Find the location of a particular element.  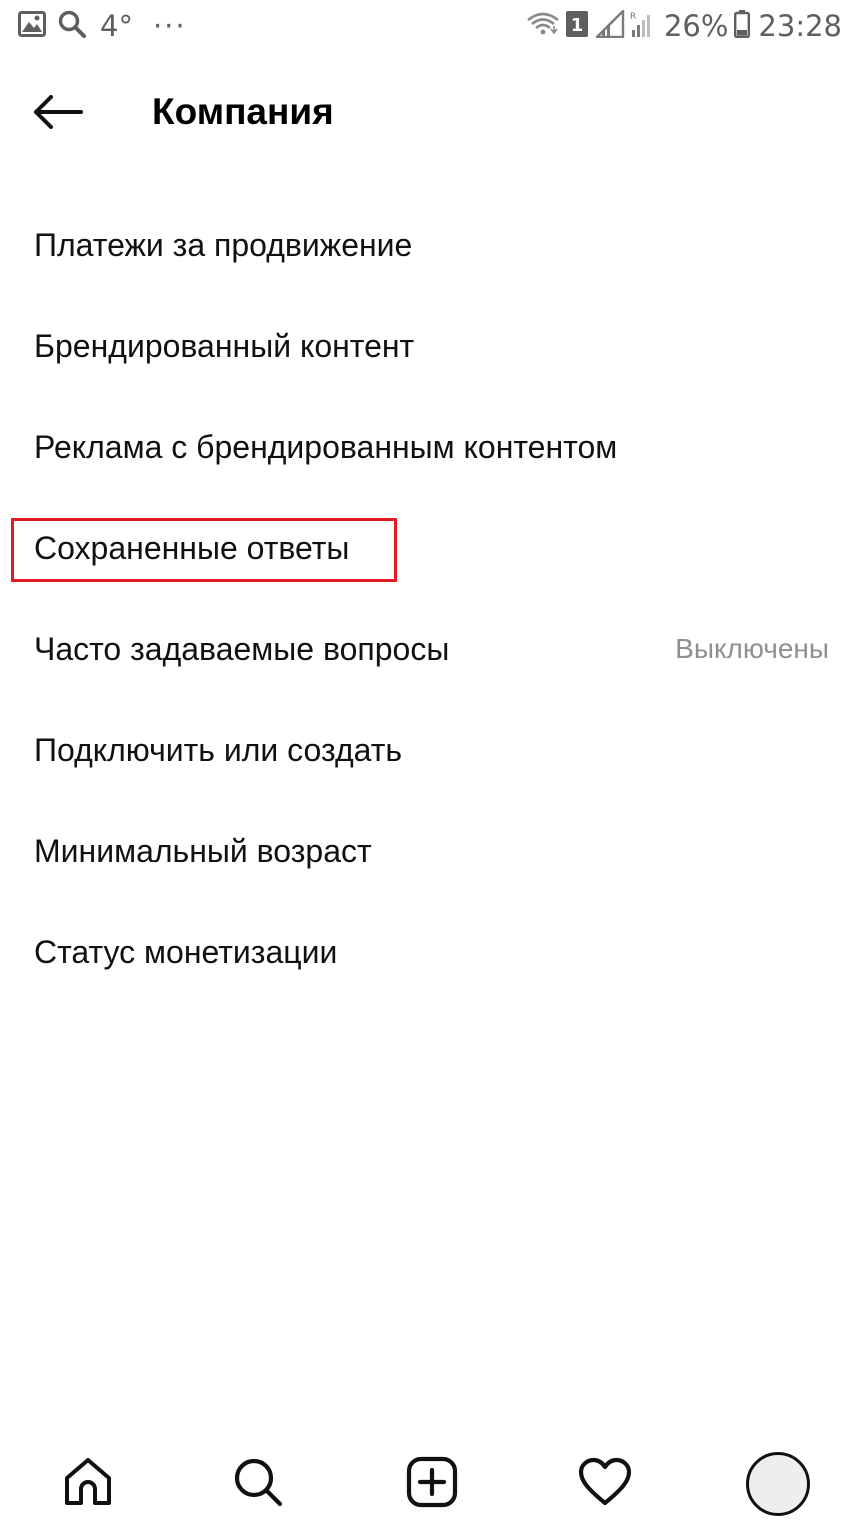

sim-number-text: 1 is located at coordinates (577, 25).